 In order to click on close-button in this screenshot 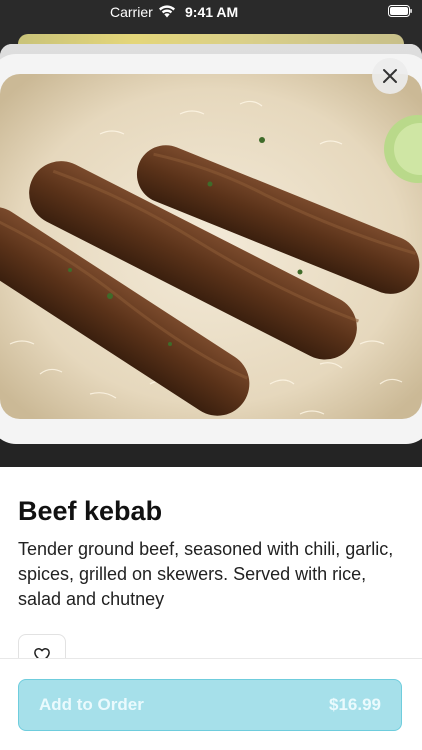, I will do `click(390, 76)`.